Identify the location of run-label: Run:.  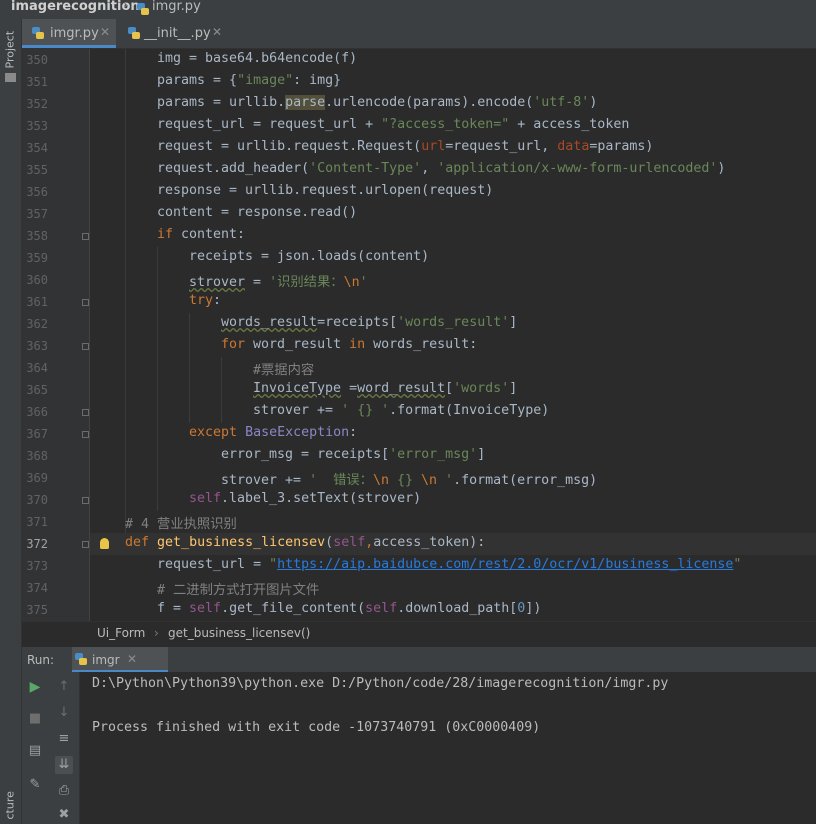
(41, 660).